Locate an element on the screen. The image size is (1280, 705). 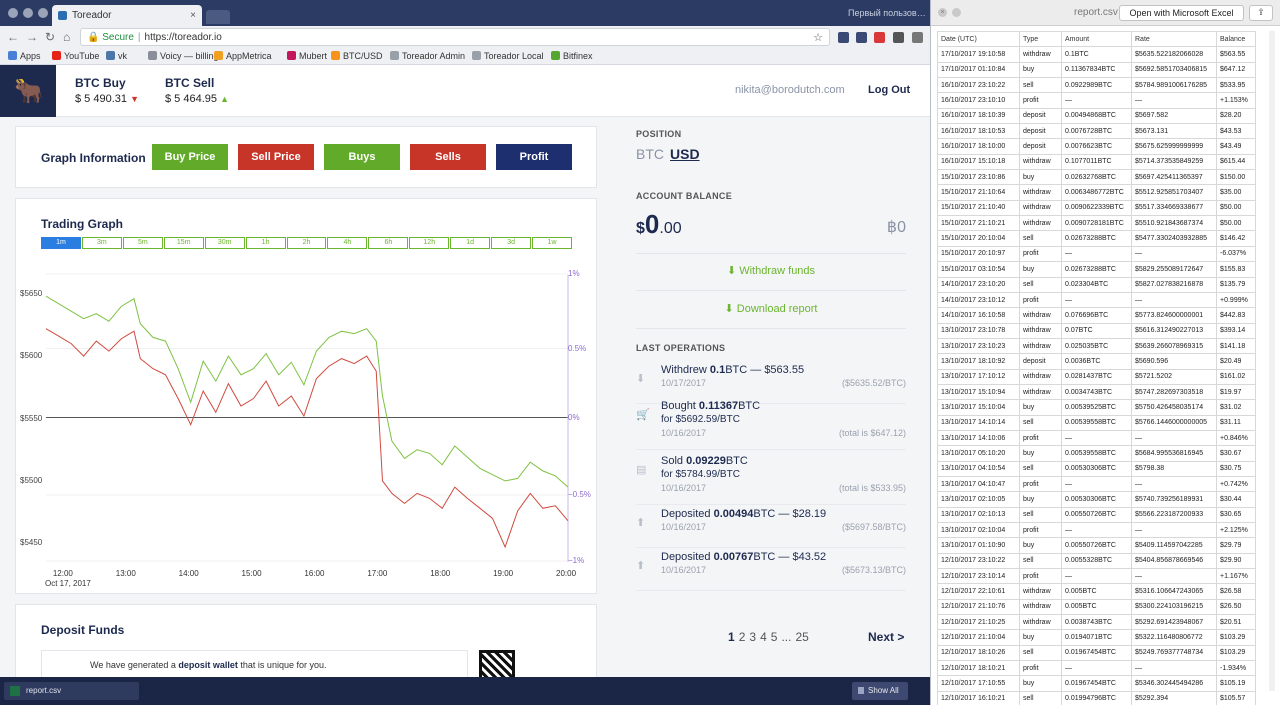
csv-cell: 12/10/2017 17:10:55 is located at coordinates (978, 683).